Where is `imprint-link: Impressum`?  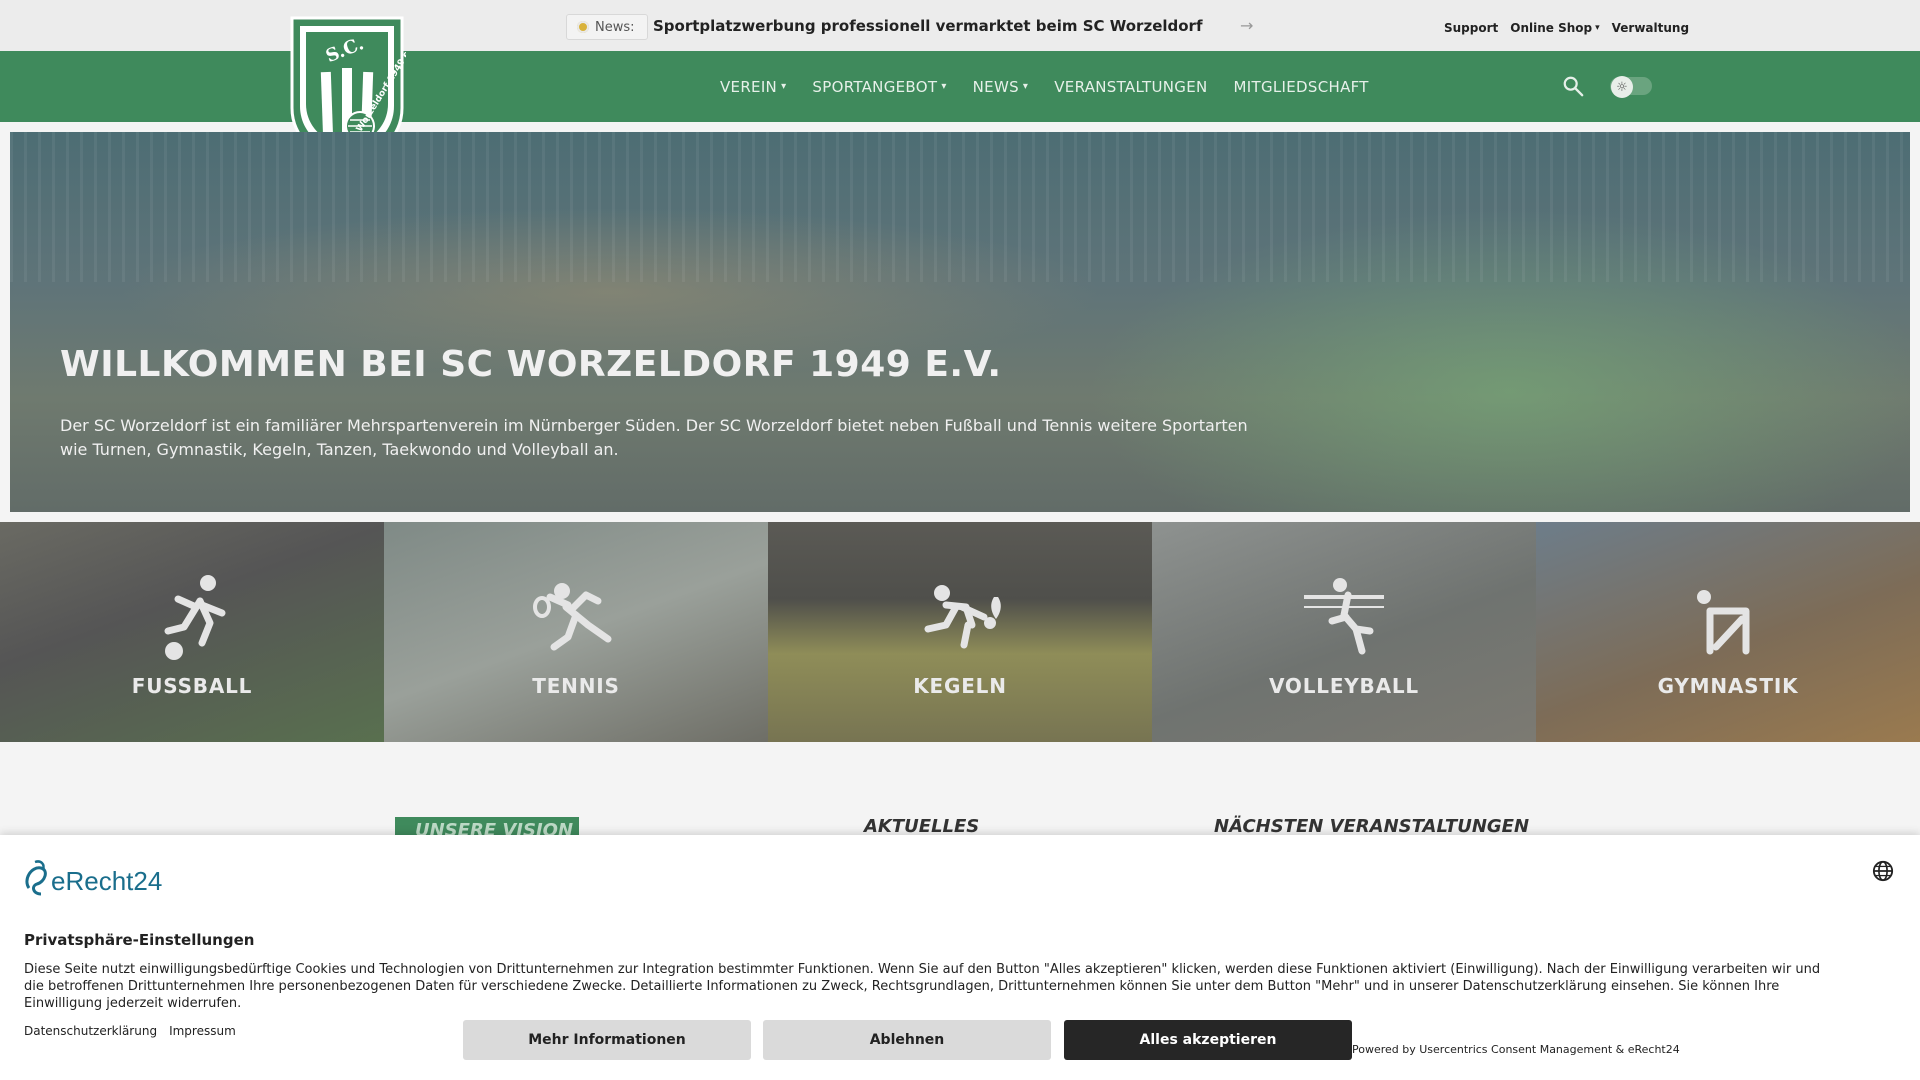 imprint-link: Impressum is located at coordinates (202, 1031).